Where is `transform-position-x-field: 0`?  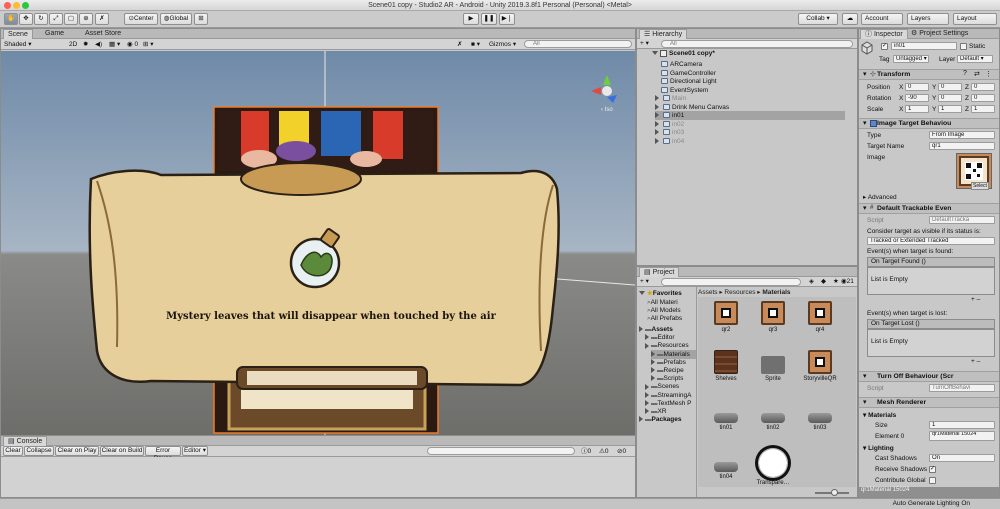
transform-position-x-field: 0 is located at coordinates (917, 87).